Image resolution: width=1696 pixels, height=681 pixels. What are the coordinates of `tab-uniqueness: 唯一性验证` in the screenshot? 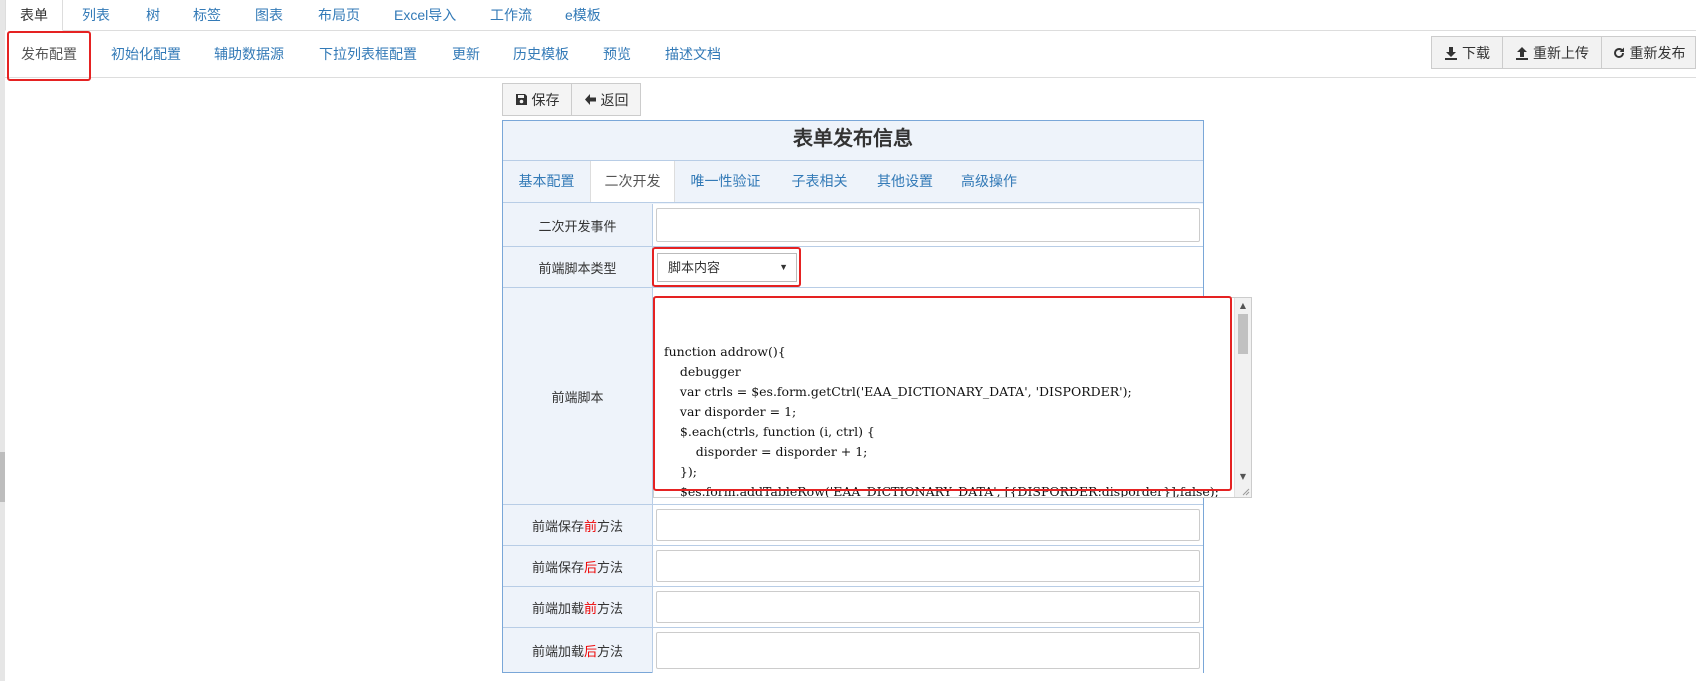 It's located at (725, 181).